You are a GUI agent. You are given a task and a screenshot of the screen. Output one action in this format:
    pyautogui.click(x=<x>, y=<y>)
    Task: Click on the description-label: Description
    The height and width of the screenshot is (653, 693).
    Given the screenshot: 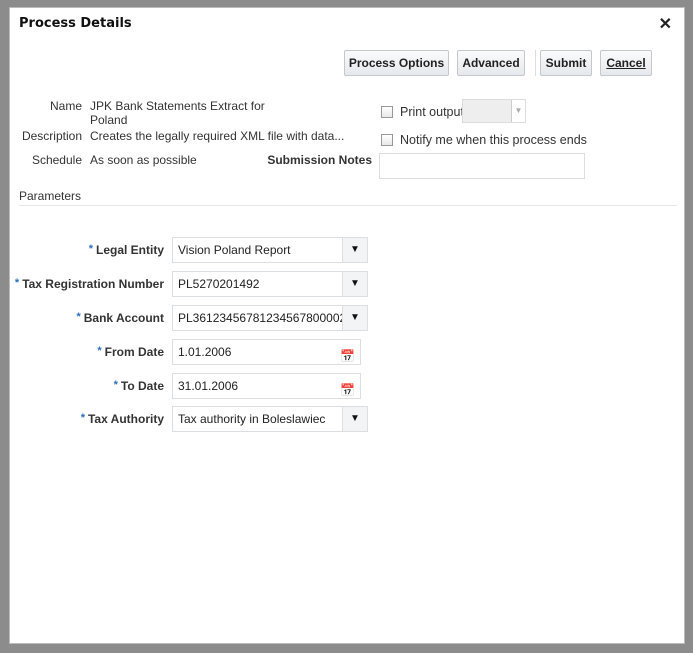 What is the action you would take?
    pyautogui.click(x=51, y=136)
    